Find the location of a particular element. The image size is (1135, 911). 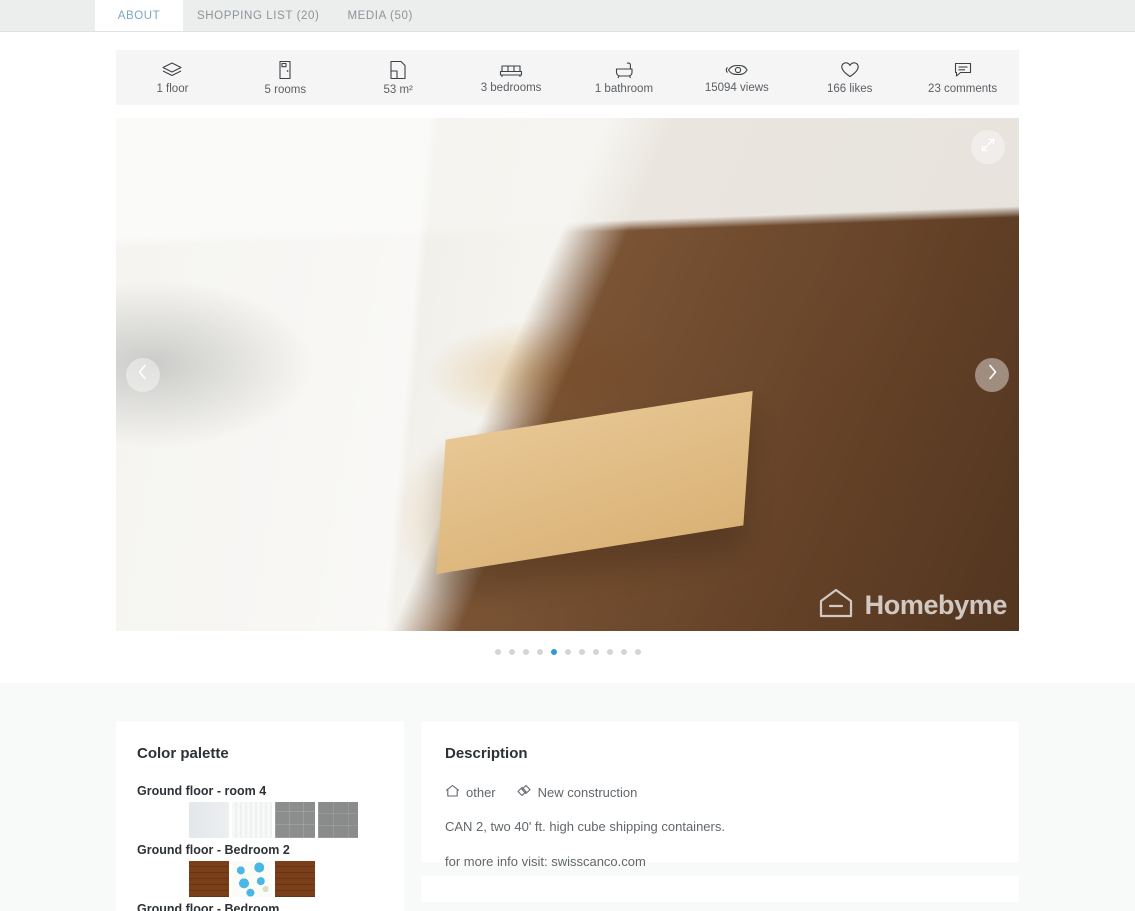

floorplan-icon is located at coordinates (398, 70).